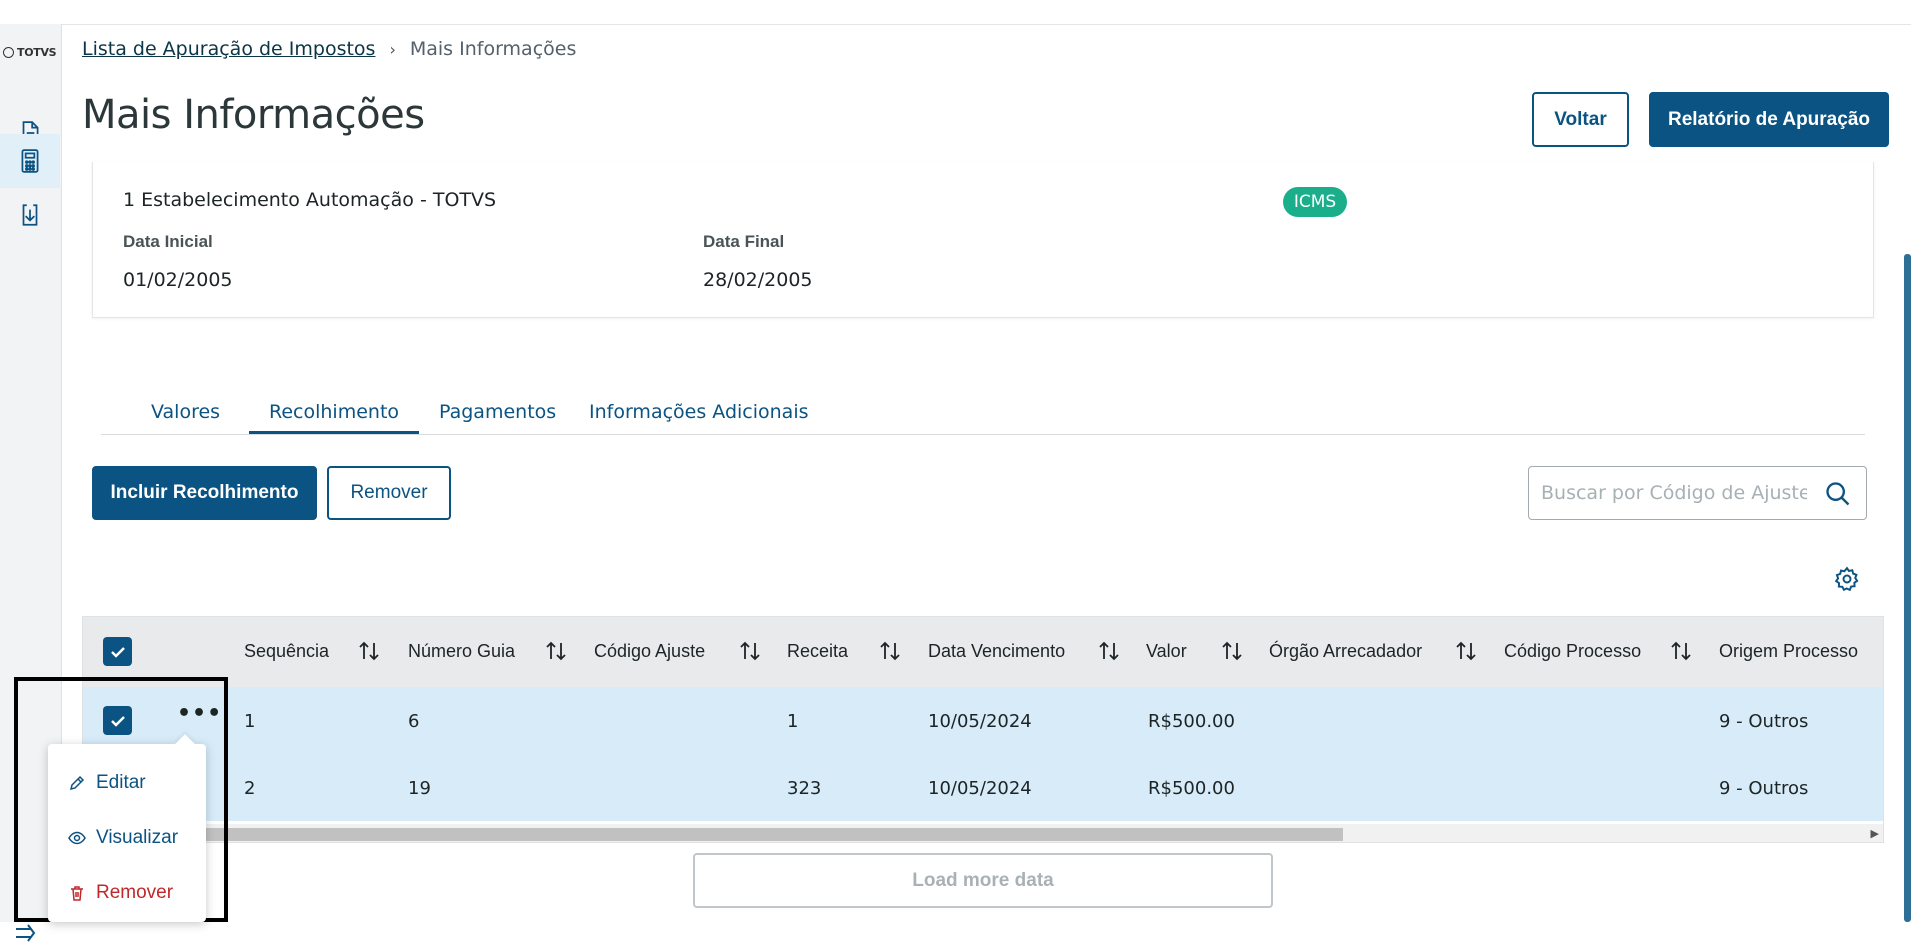 The image size is (1911, 944). Describe the element at coordinates (178, 280) in the screenshot. I see `start-date-value: 01/02/2005` at that location.